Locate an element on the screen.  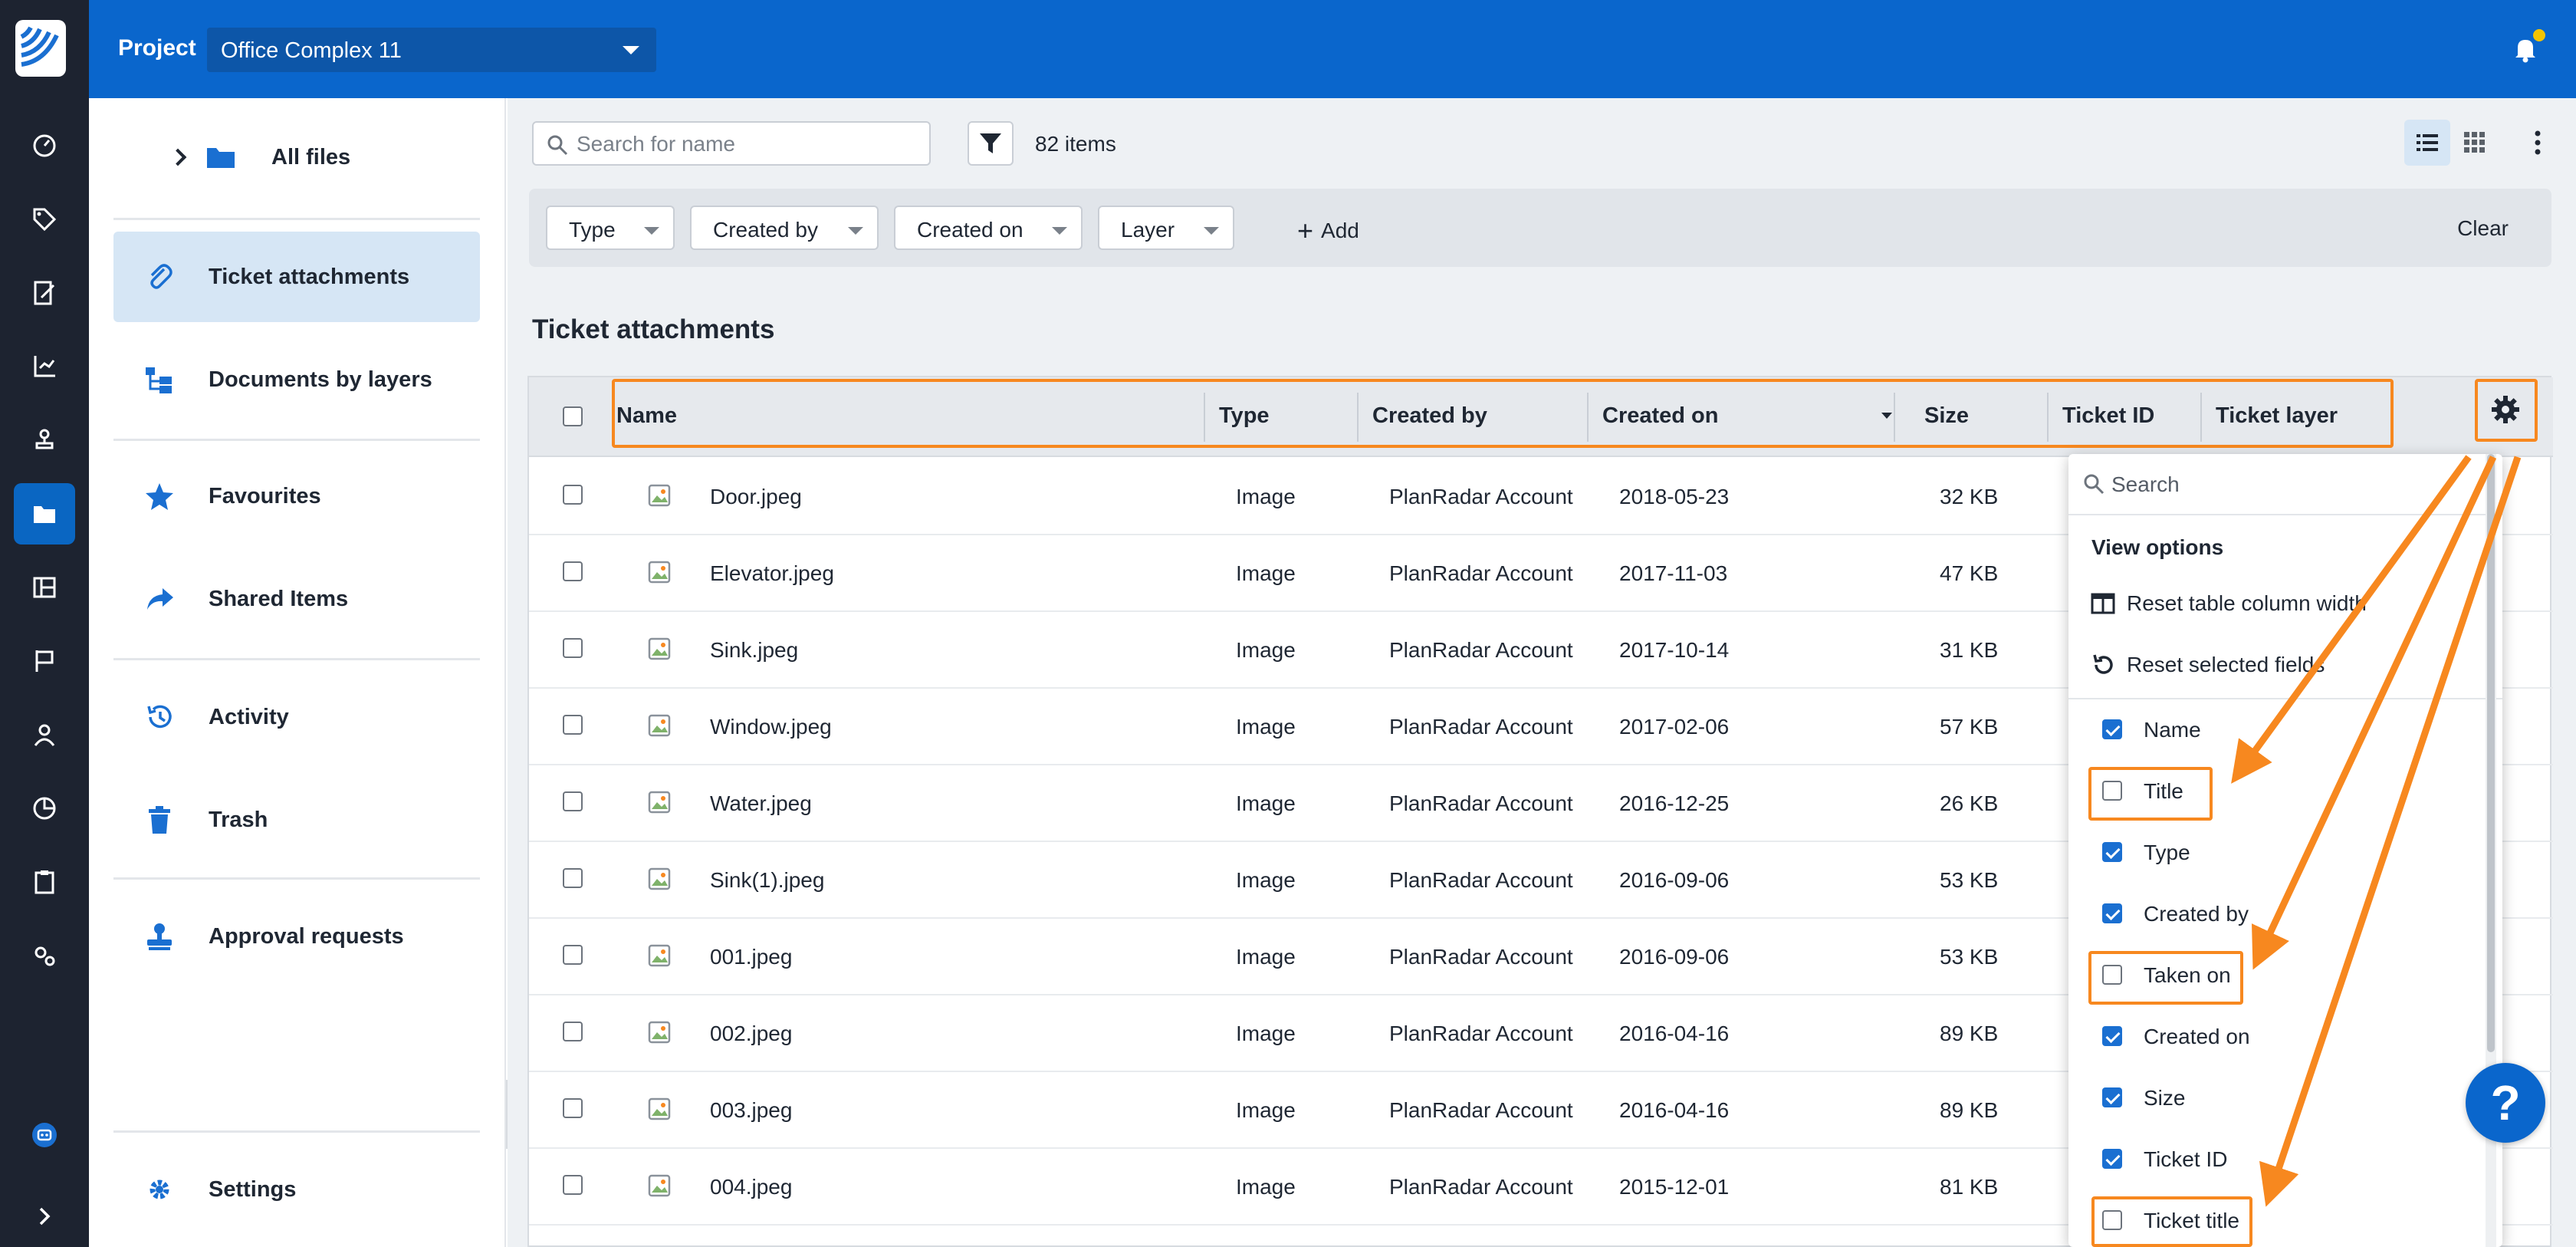
list-view-button is located at coordinates (2427, 143).